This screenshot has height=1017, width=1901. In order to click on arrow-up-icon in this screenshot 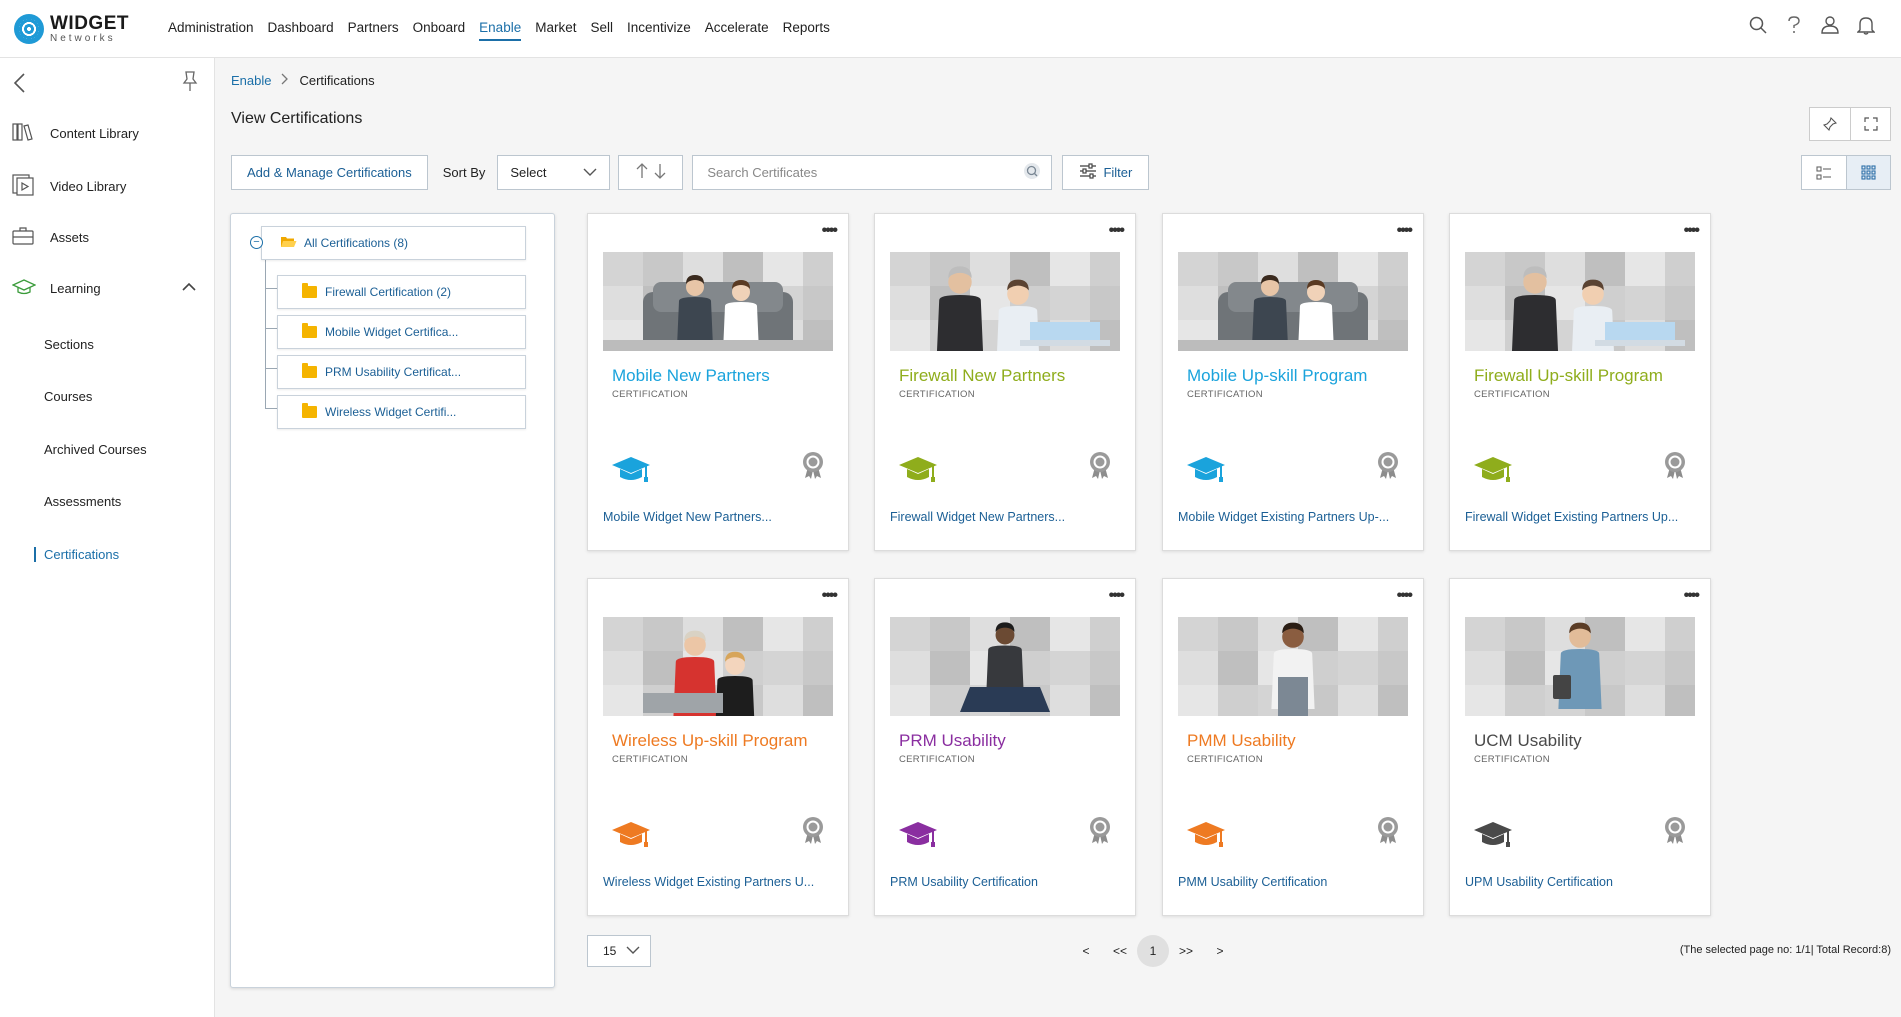, I will do `click(642, 172)`.